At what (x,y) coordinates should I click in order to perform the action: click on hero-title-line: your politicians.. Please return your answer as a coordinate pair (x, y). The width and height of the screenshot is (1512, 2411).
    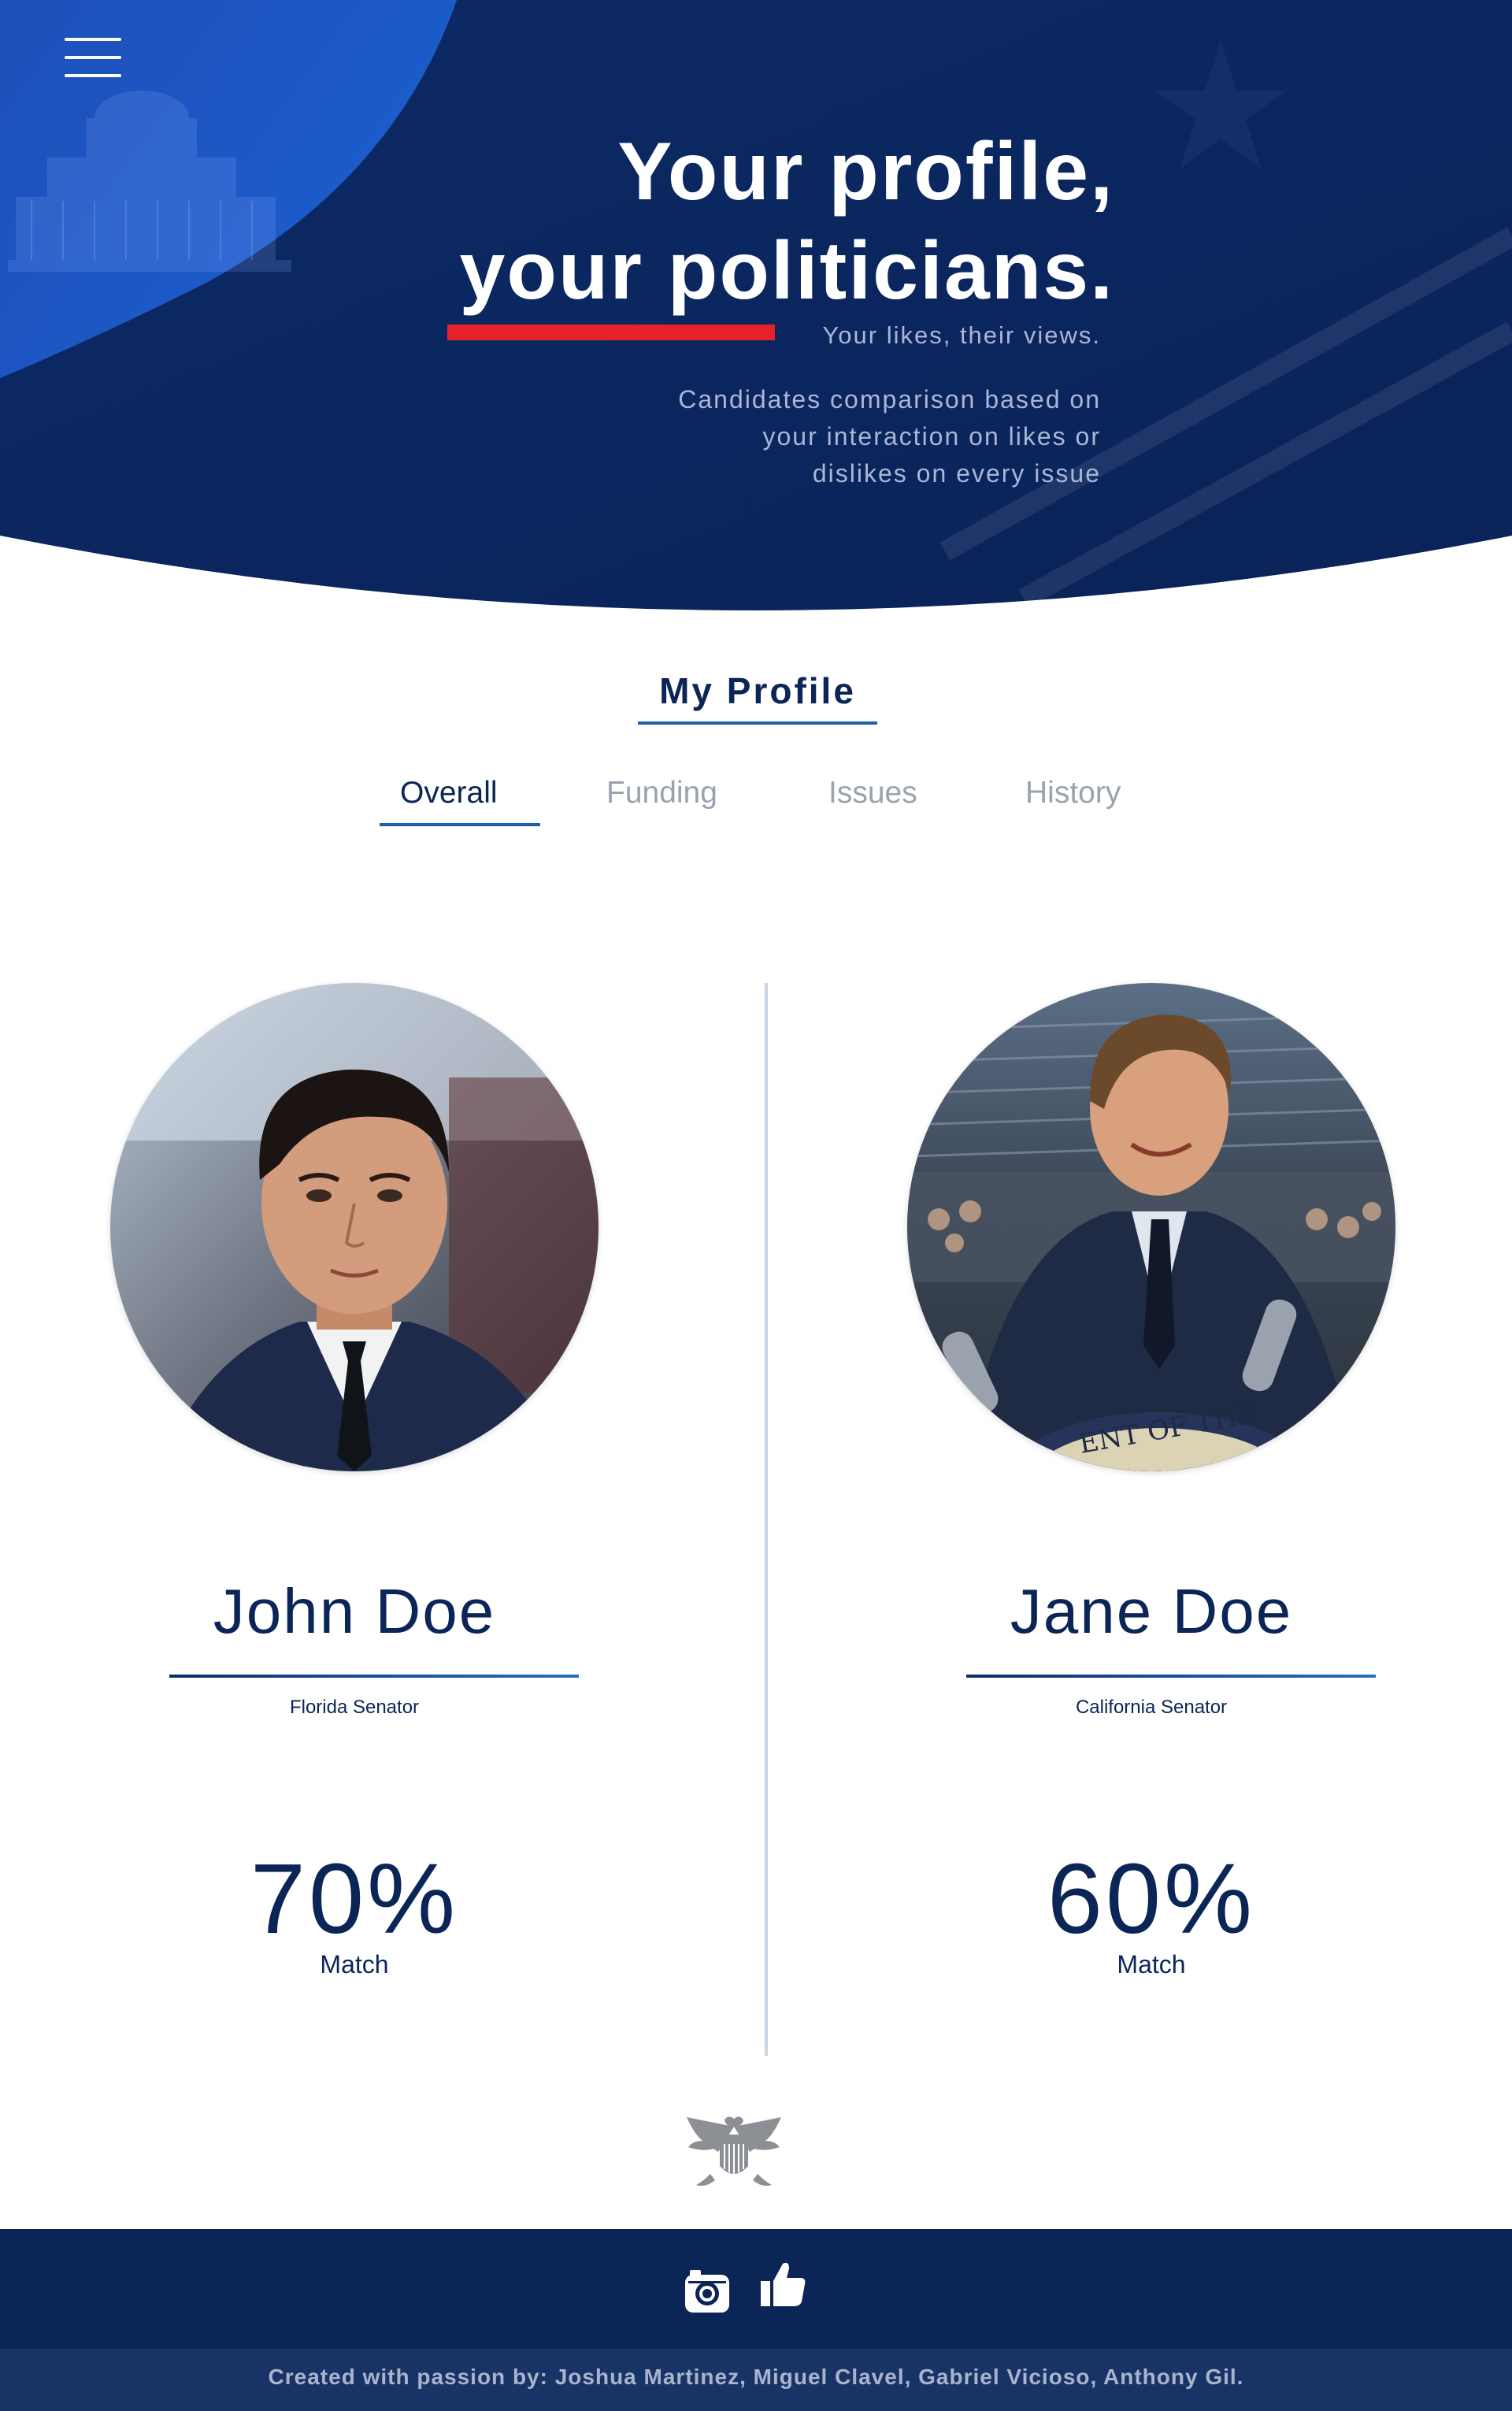
    Looking at the image, I should click on (786, 271).